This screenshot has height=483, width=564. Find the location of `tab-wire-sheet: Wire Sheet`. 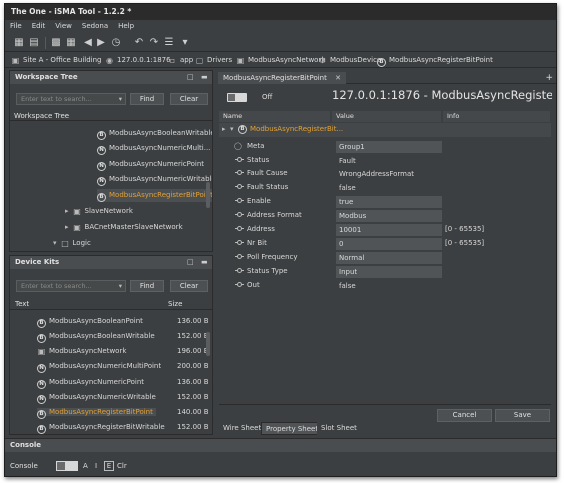

tab-wire-sheet: Wire Sheet is located at coordinates (242, 428).